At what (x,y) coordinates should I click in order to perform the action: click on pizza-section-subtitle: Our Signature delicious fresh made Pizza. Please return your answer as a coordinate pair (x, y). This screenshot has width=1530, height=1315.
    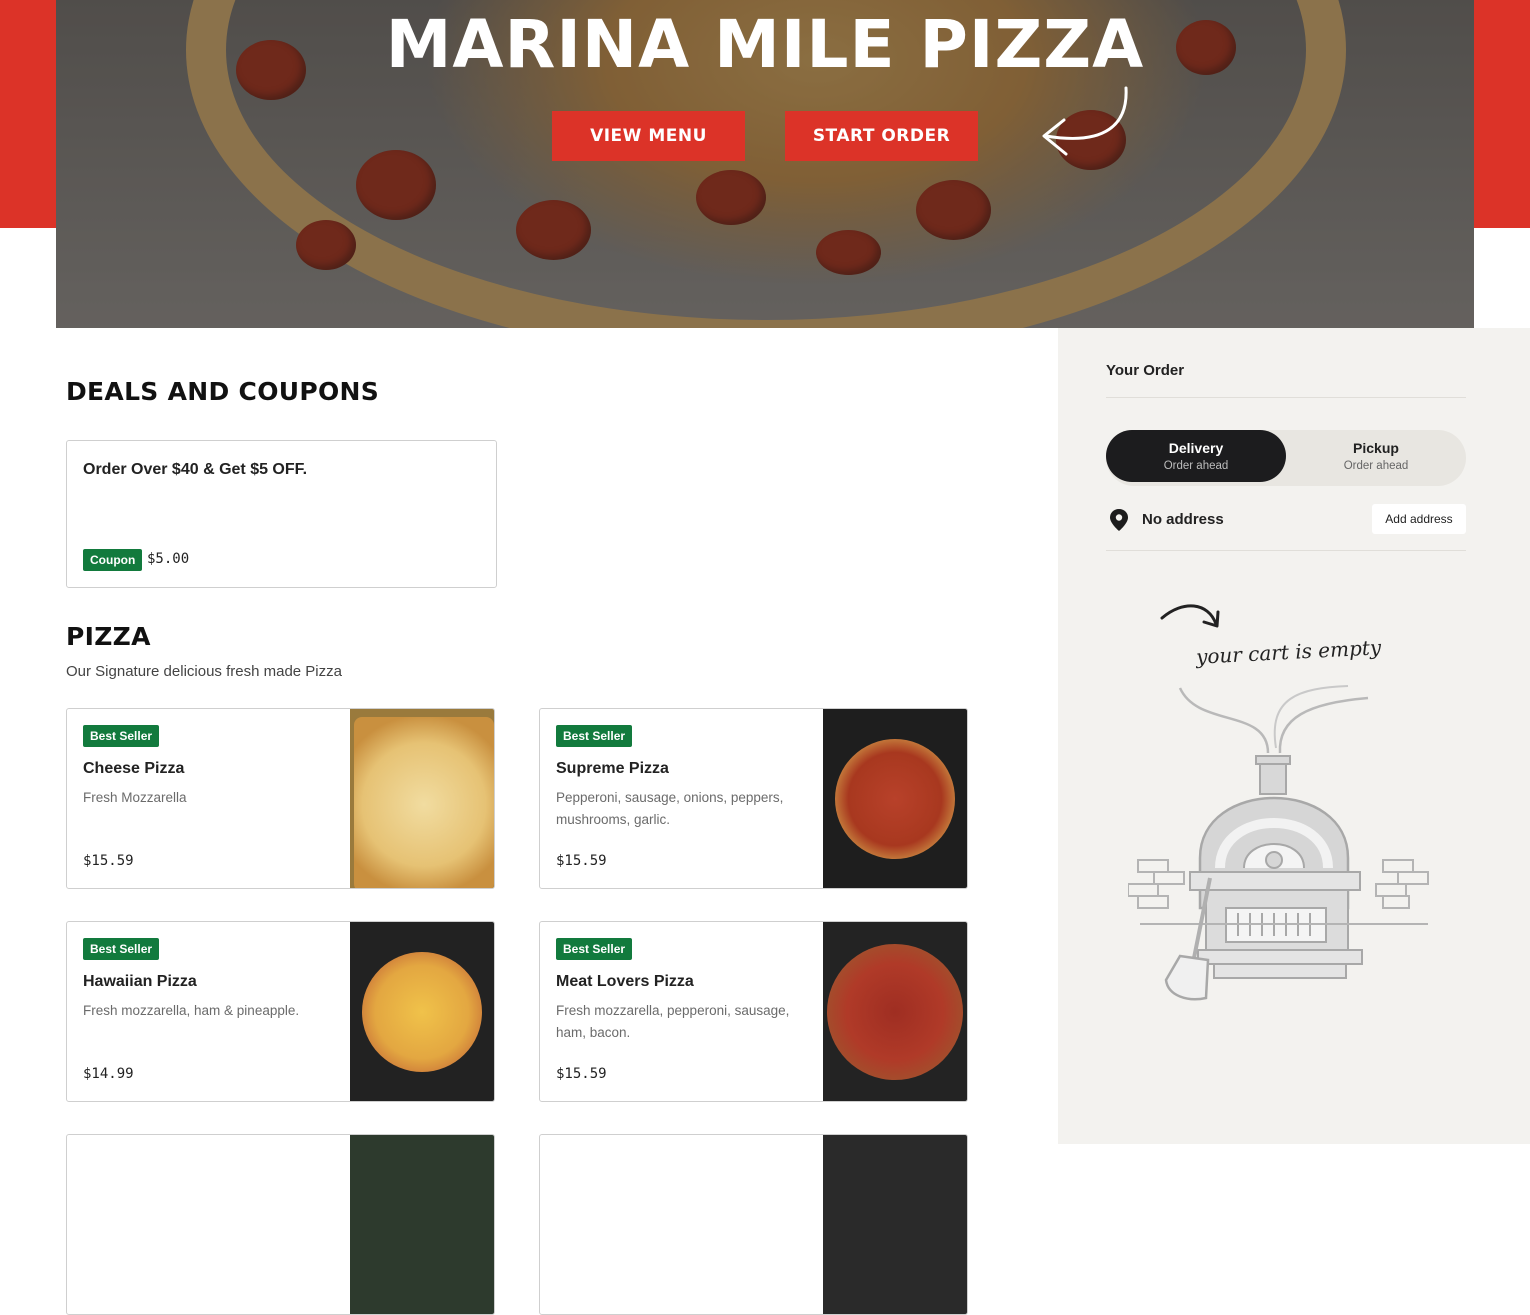
    Looking at the image, I should click on (204, 671).